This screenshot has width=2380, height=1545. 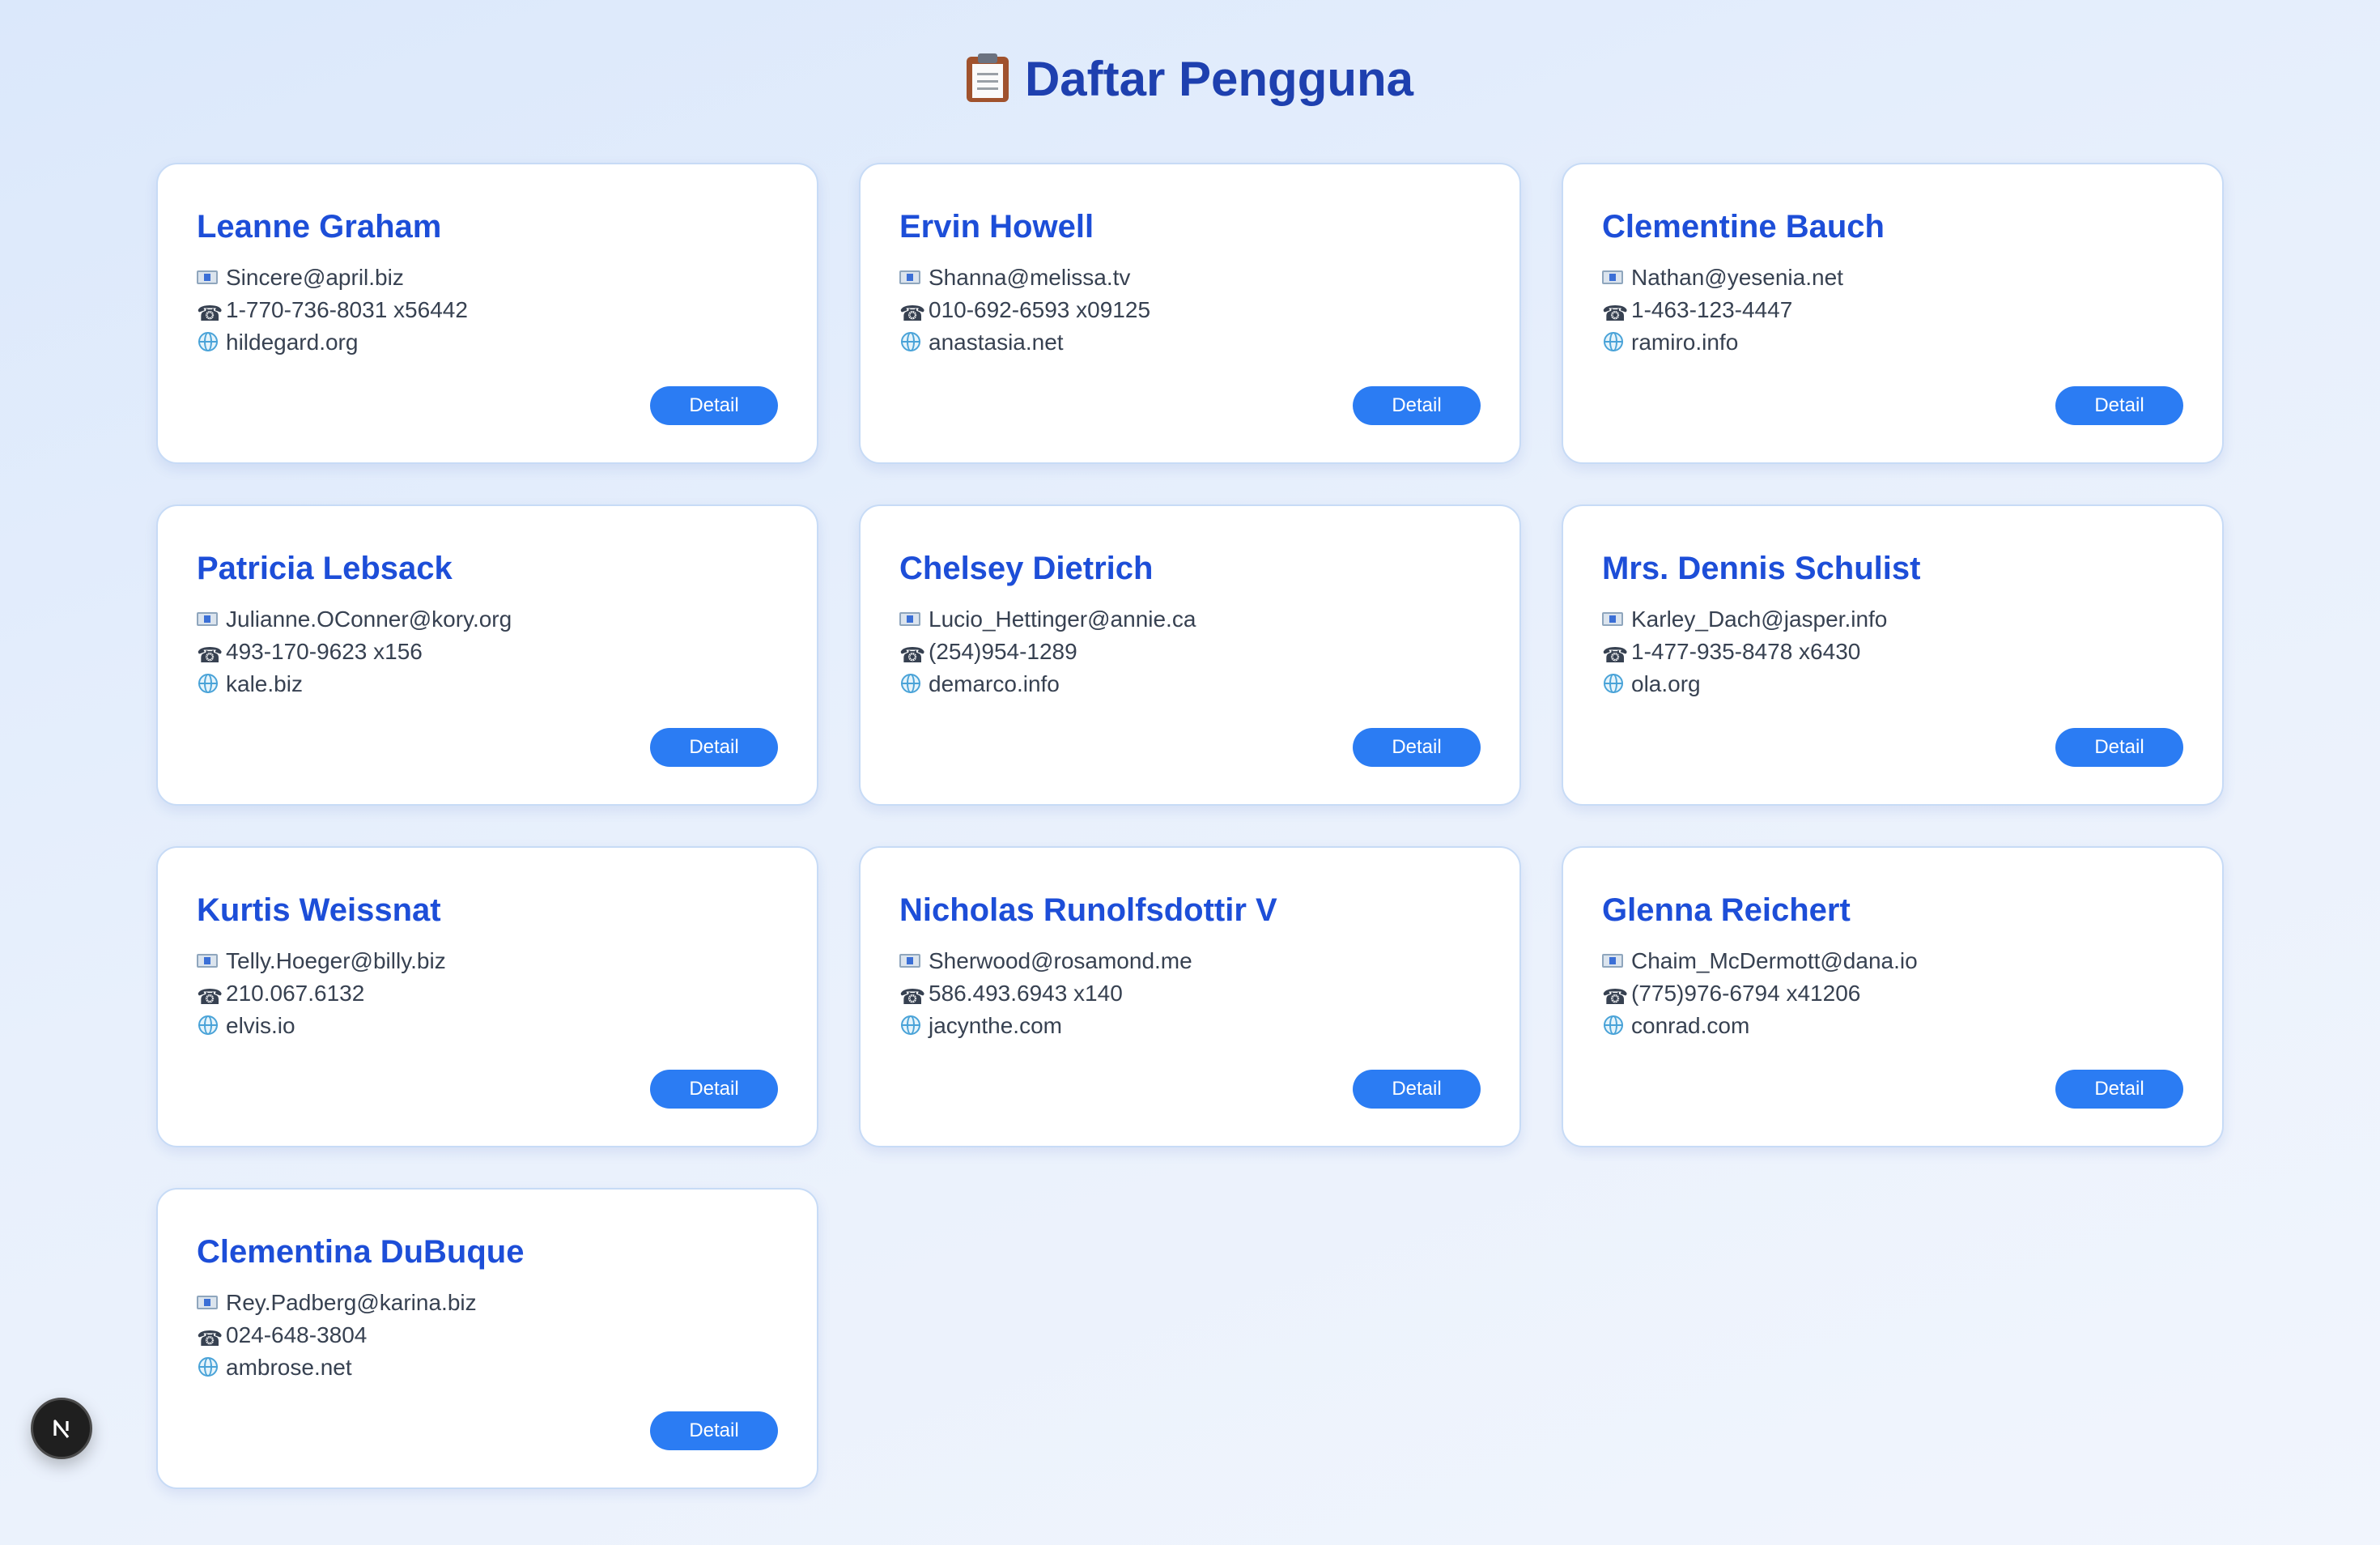 What do you see at coordinates (260, 1025) in the screenshot?
I see `user-website: elvis.io` at bounding box center [260, 1025].